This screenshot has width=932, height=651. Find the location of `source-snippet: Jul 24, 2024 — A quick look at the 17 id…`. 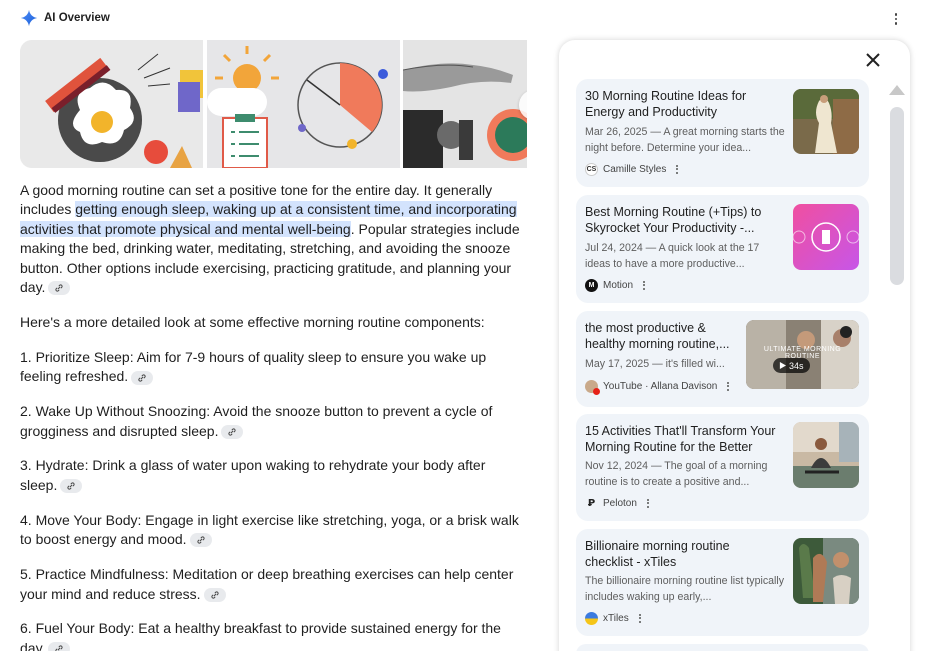

source-snippet: Jul 24, 2024 — A quick look at the 17 id… is located at coordinates (672, 256).